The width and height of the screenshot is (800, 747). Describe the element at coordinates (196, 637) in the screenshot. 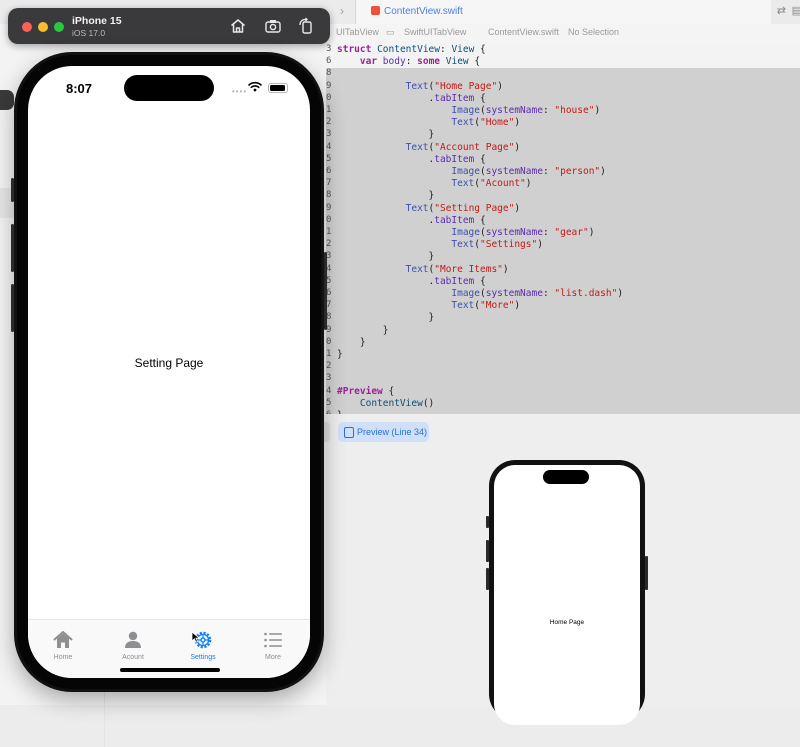

I see `mouse-cursor-icon` at that location.